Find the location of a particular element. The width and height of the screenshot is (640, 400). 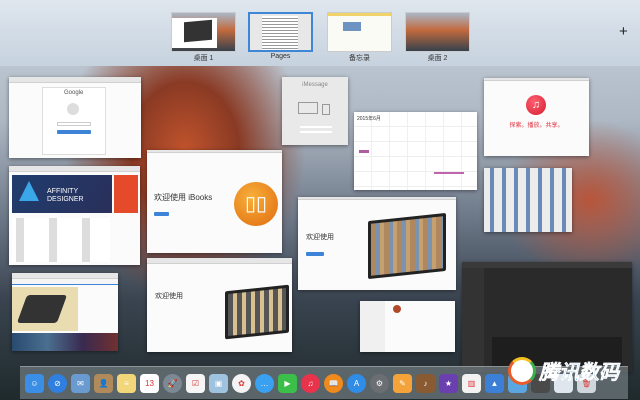

window-system-preferences is located at coordinates (528, 200).